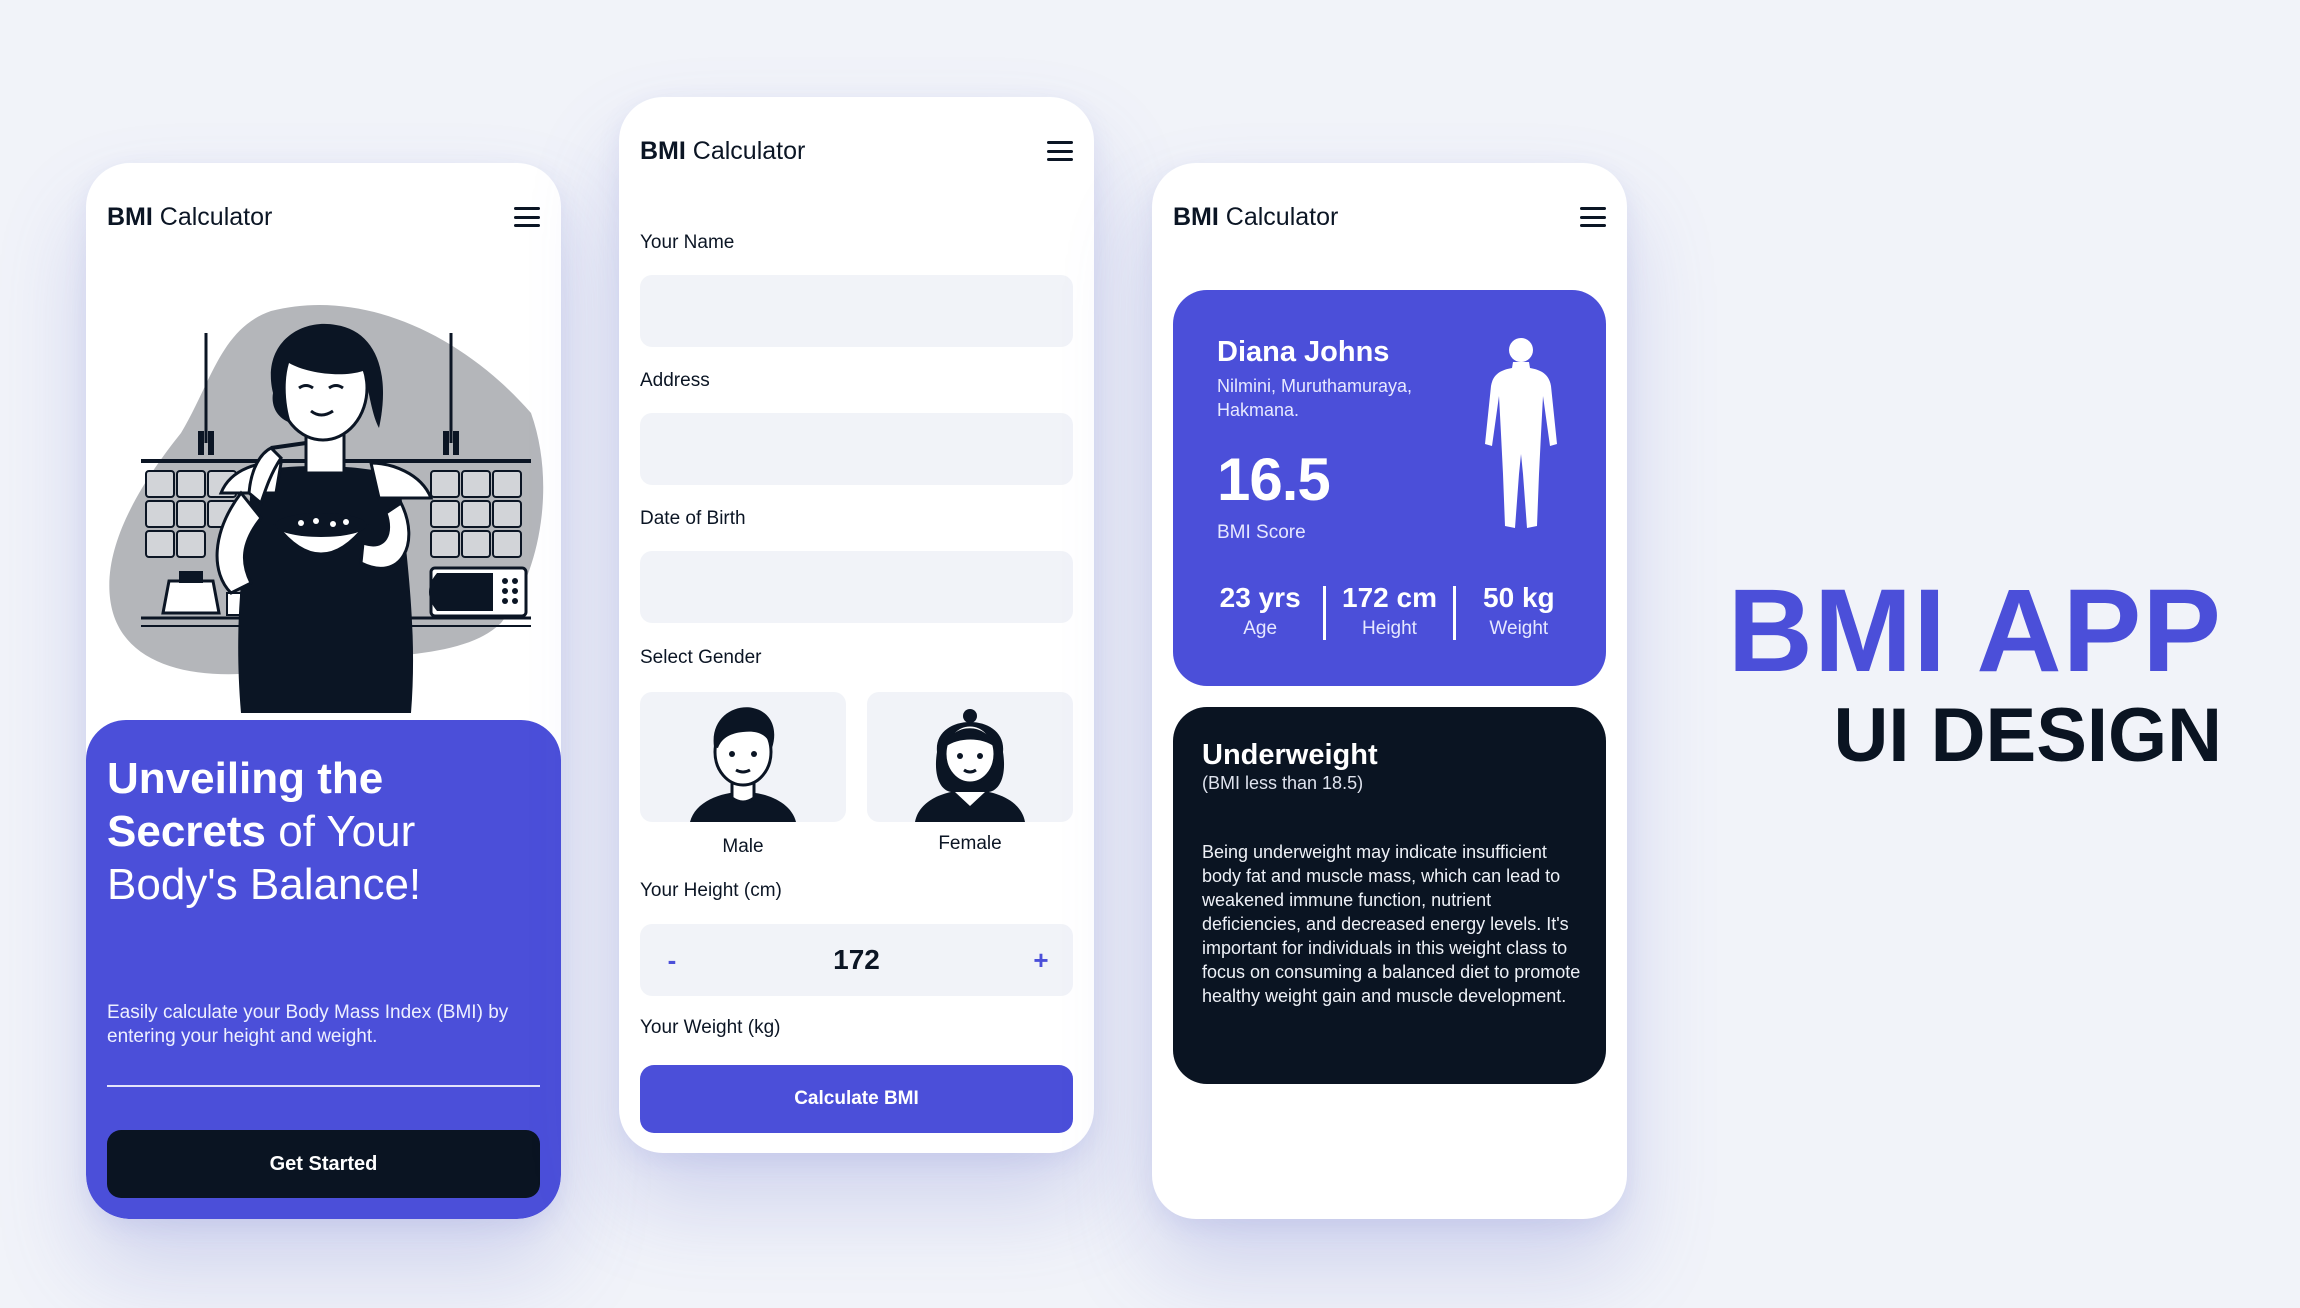  I want to click on category-subtitle: (BMI less than 18.5), so click(1283, 783).